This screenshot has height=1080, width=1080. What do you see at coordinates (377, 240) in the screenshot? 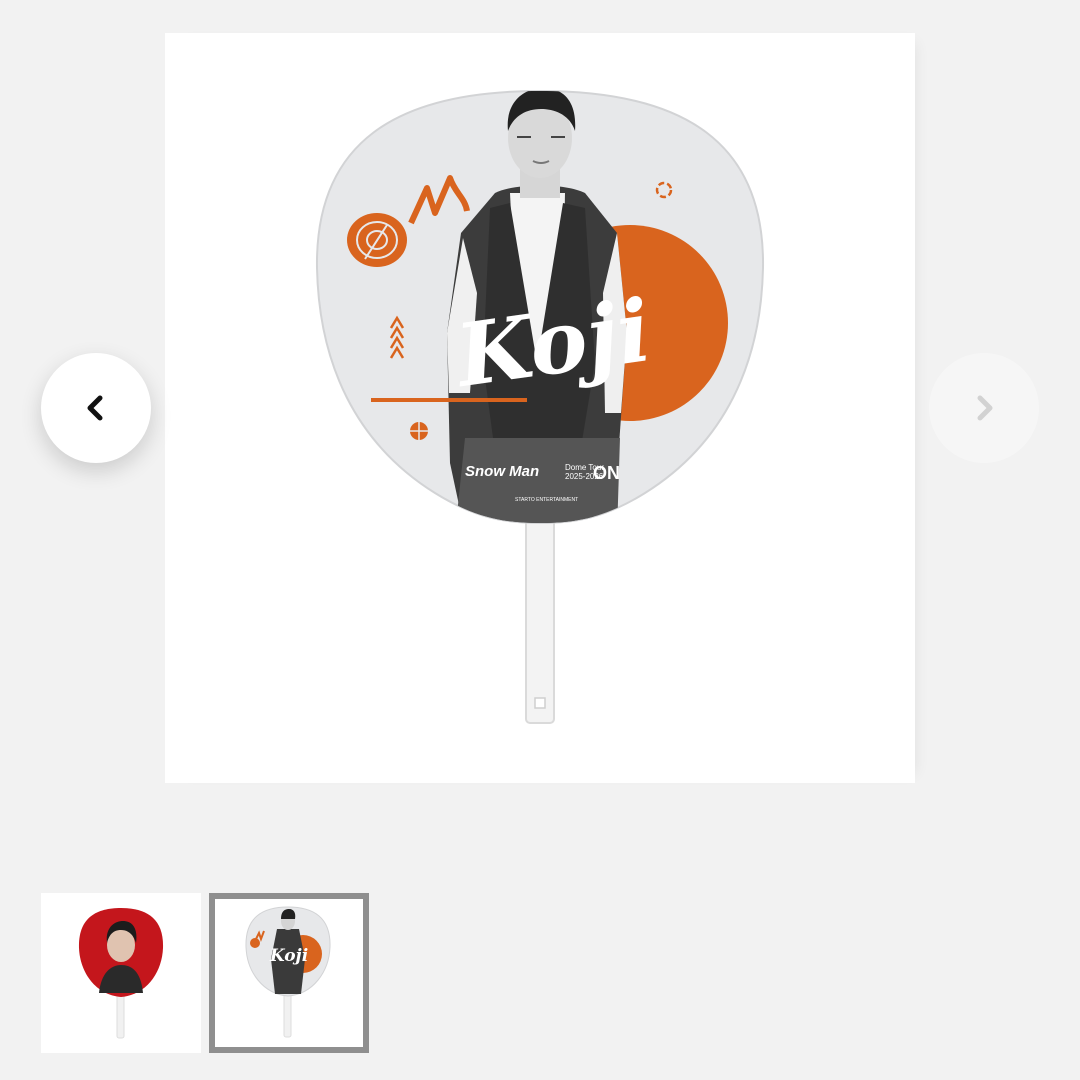
I see `record-disc-graphic` at bounding box center [377, 240].